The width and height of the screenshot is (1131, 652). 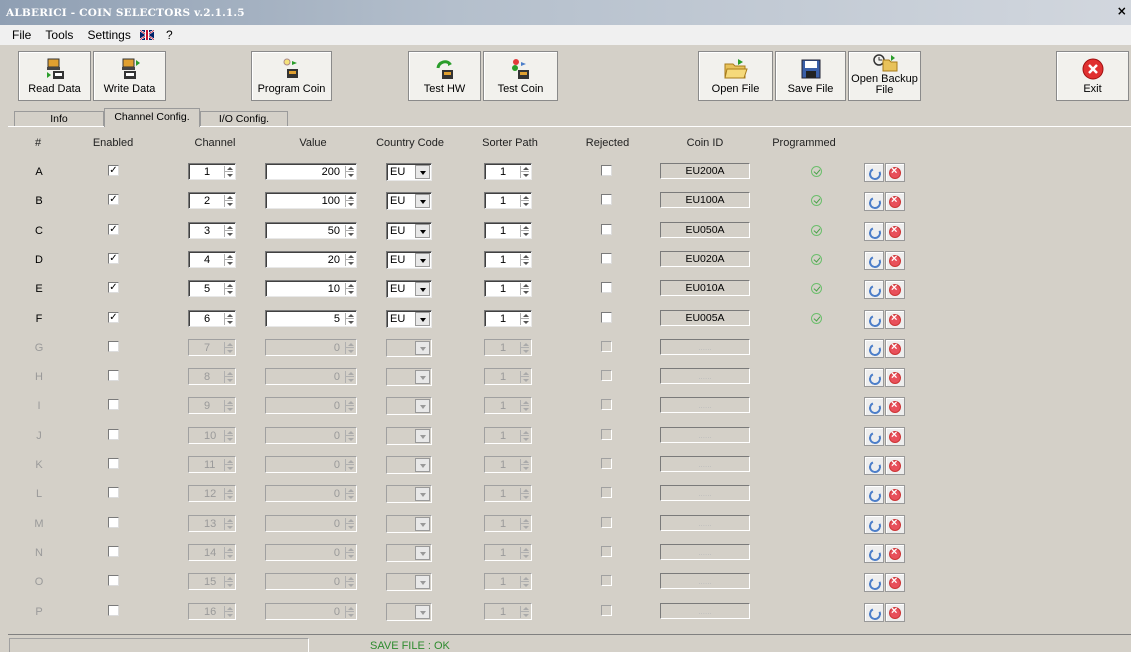 I want to click on channel-spinner: 11, so click(x=212, y=464).